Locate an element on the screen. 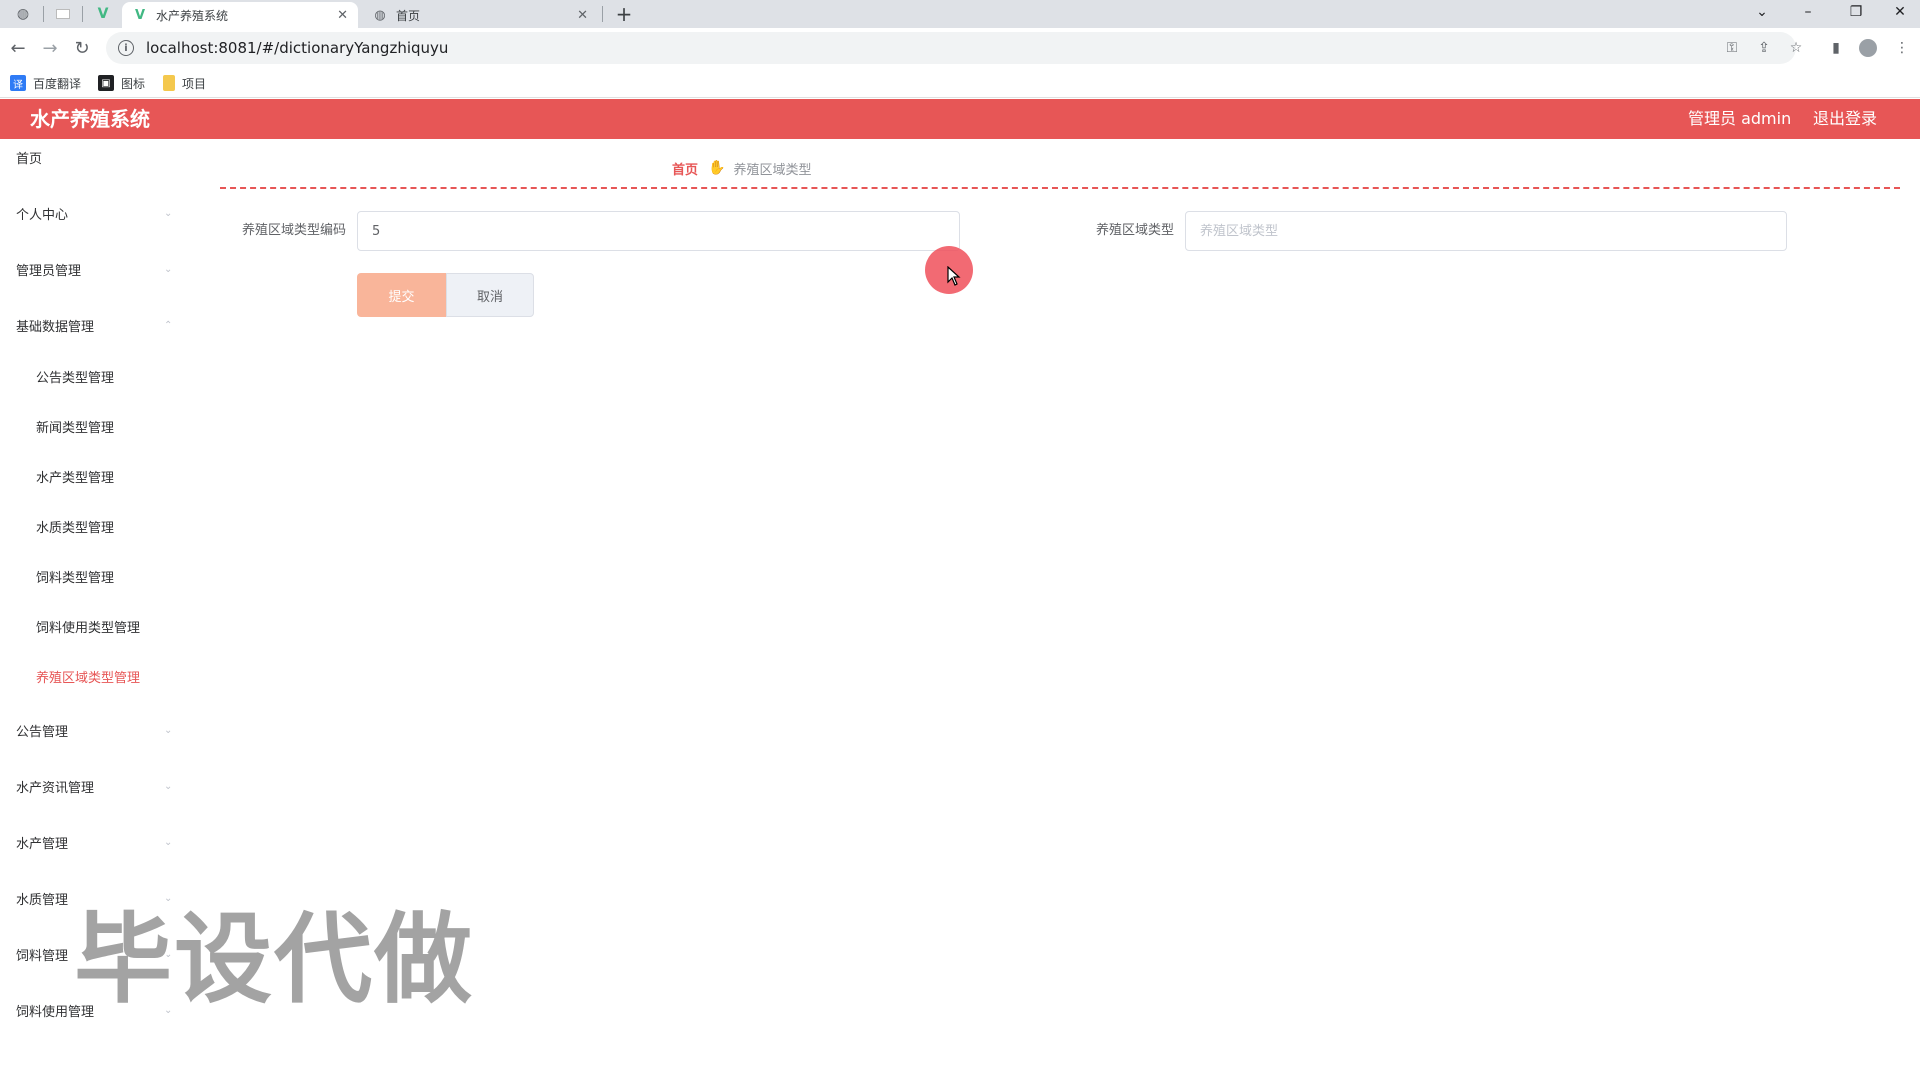 This screenshot has width=1920, height=1072. sidebar-item-feed-type: 饲料类型管理 is located at coordinates (90, 576).